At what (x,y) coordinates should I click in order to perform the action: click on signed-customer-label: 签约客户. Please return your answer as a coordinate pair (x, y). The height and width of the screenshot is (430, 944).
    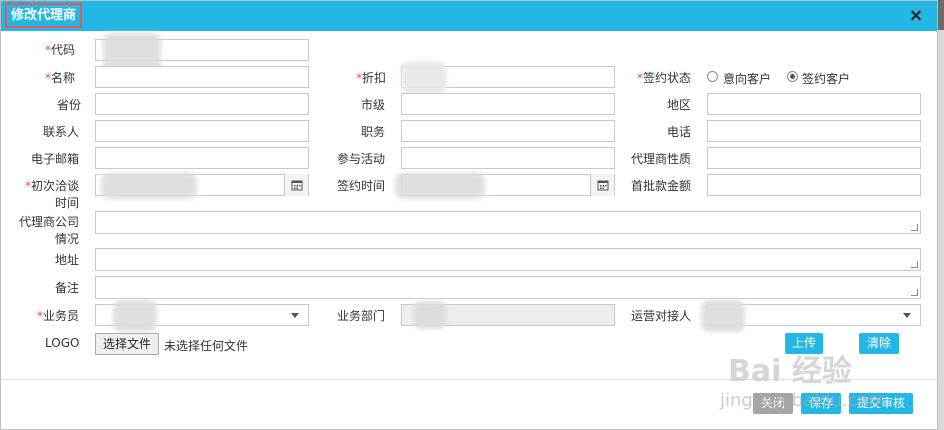
    Looking at the image, I should click on (826, 79).